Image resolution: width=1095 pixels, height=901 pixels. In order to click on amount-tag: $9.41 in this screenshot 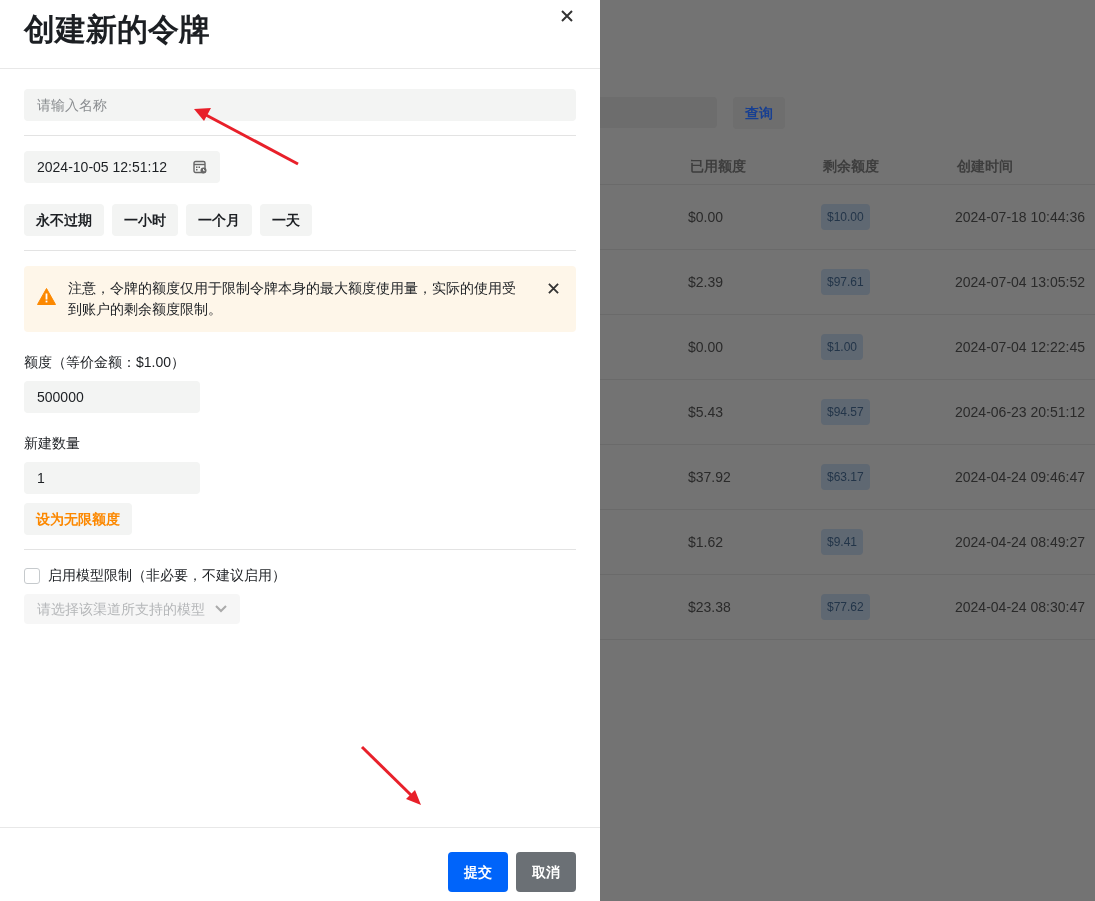, I will do `click(842, 542)`.